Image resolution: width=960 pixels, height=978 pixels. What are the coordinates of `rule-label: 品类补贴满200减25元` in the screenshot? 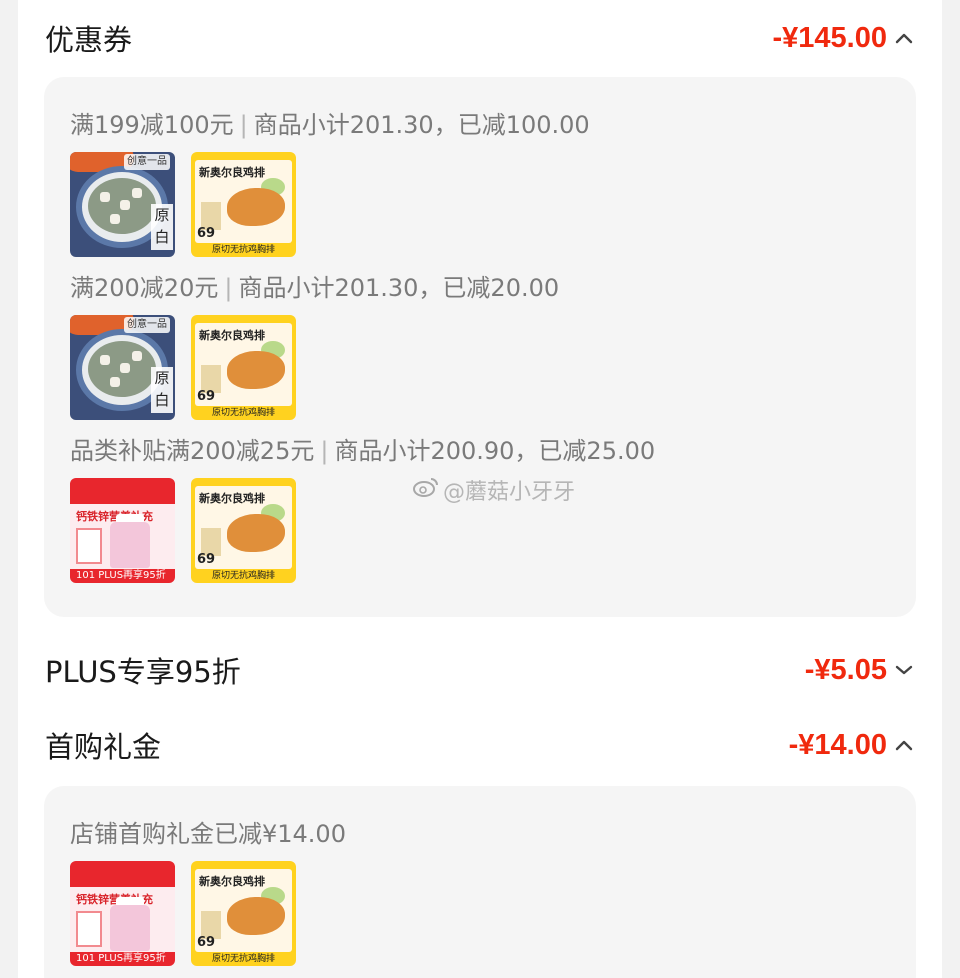 It's located at (192, 451).